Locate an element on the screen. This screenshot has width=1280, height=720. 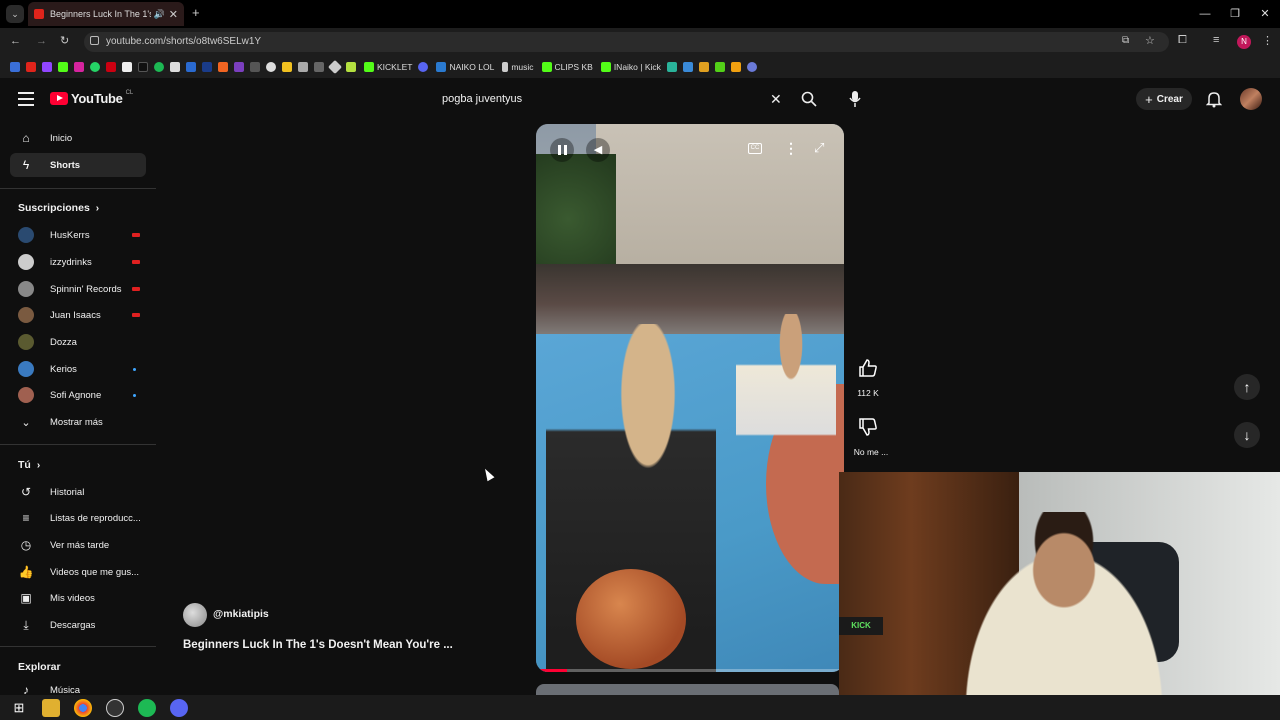
bookmark-red-icon is located at coordinates (111, 67).